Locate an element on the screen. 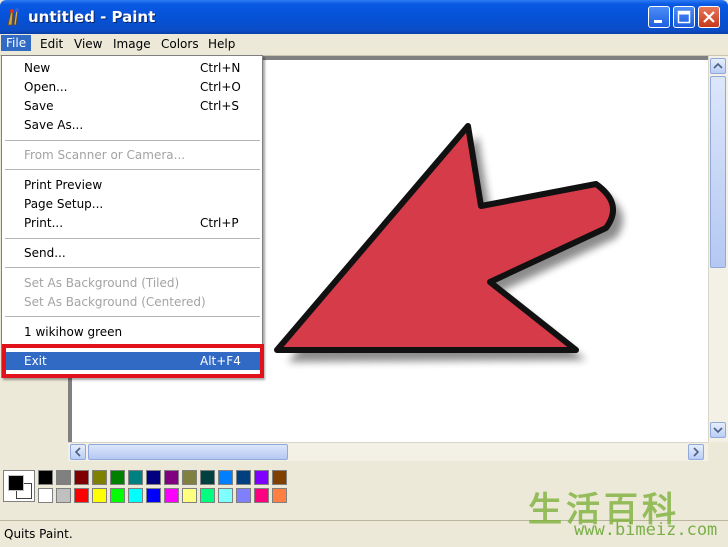  menu-item-recent-file: 1 wikihow green is located at coordinates (132, 332).